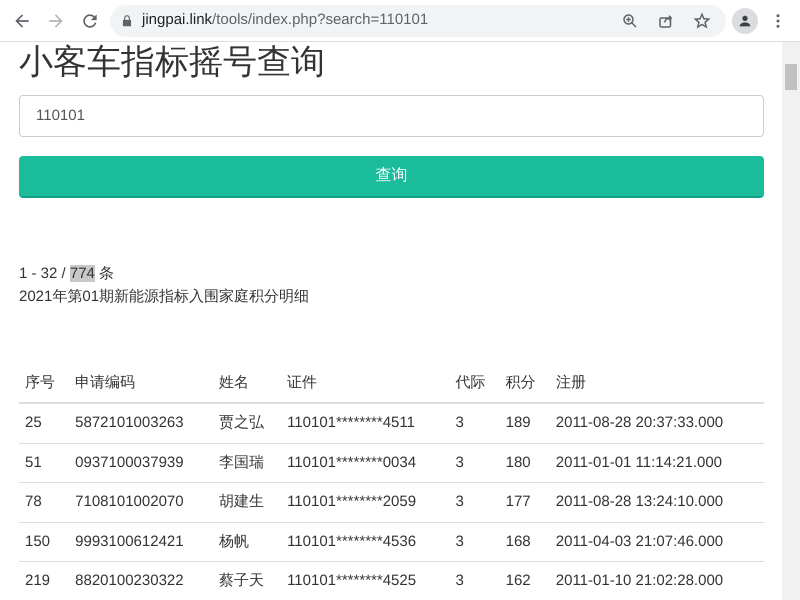 This screenshot has height=600, width=800. I want to click on column-header: 代际, so click(474, 384).